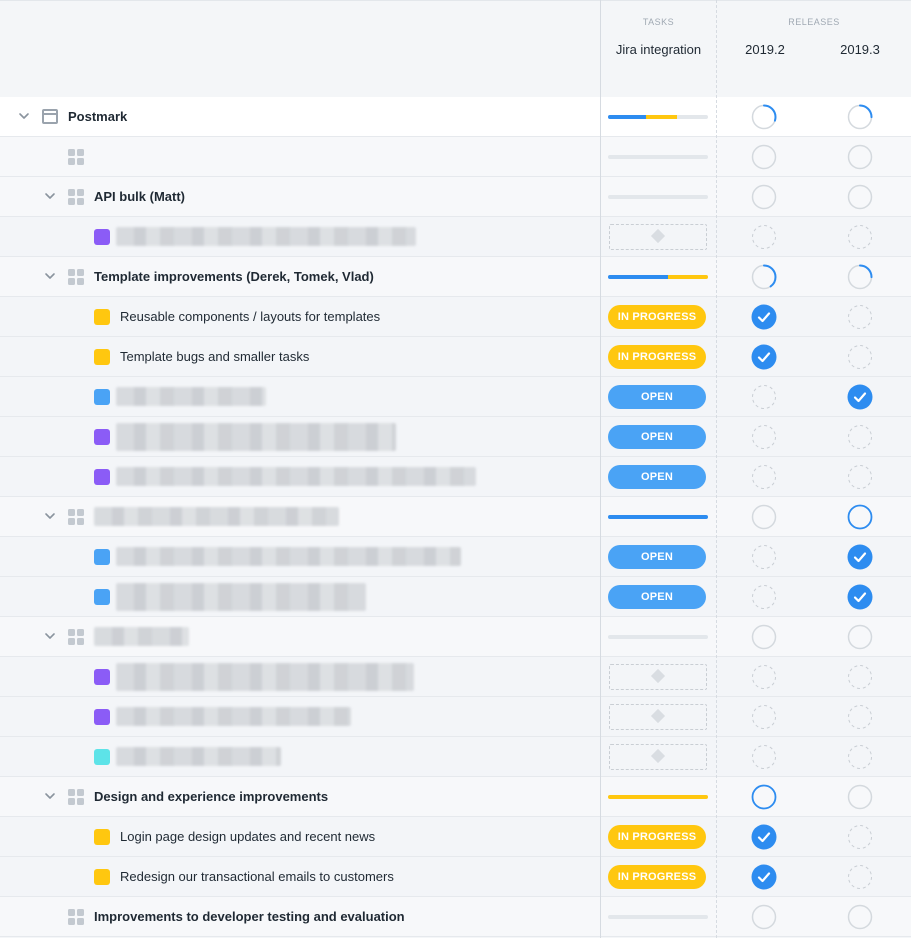 The image size is (911, 938). Describe the element at coordinates (214, 356) in the screenshot. I see `task-title: Template bugs and smaller tasks` at that location.